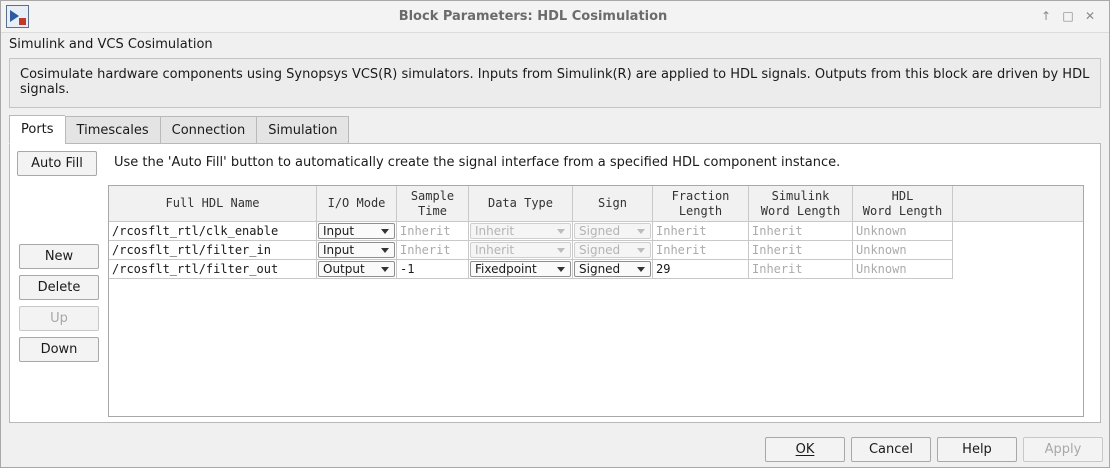  I want to click on tab-simulation: Simulation, so click(303, 130).